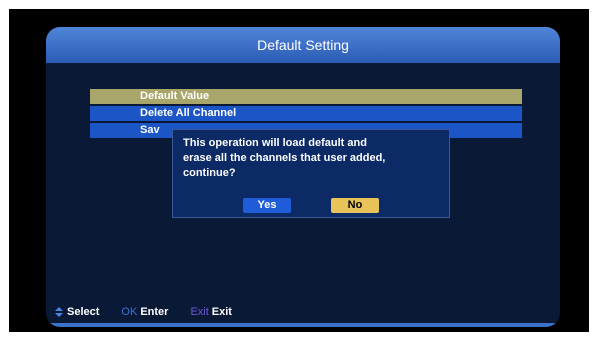 Image resolution: width=598 pixels, height=341 pixels. I want to click on no-button: No, so click(355, 205).